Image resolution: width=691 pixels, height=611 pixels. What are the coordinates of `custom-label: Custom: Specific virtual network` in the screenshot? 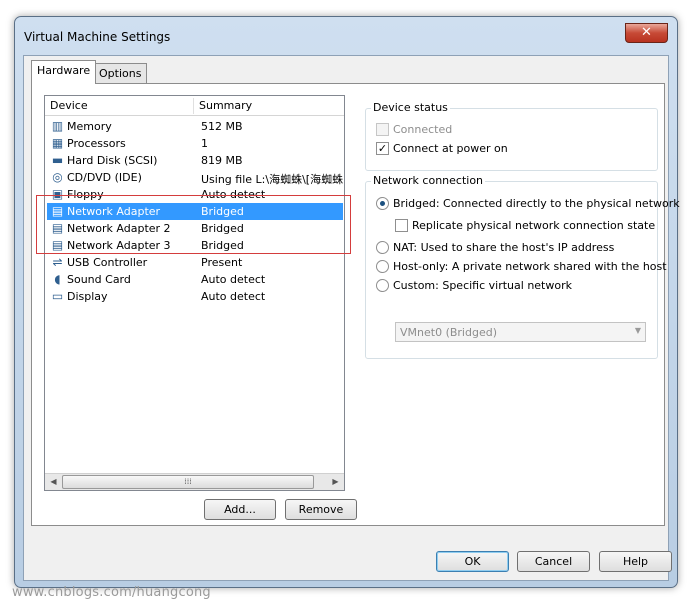 It's located at (482, 285).